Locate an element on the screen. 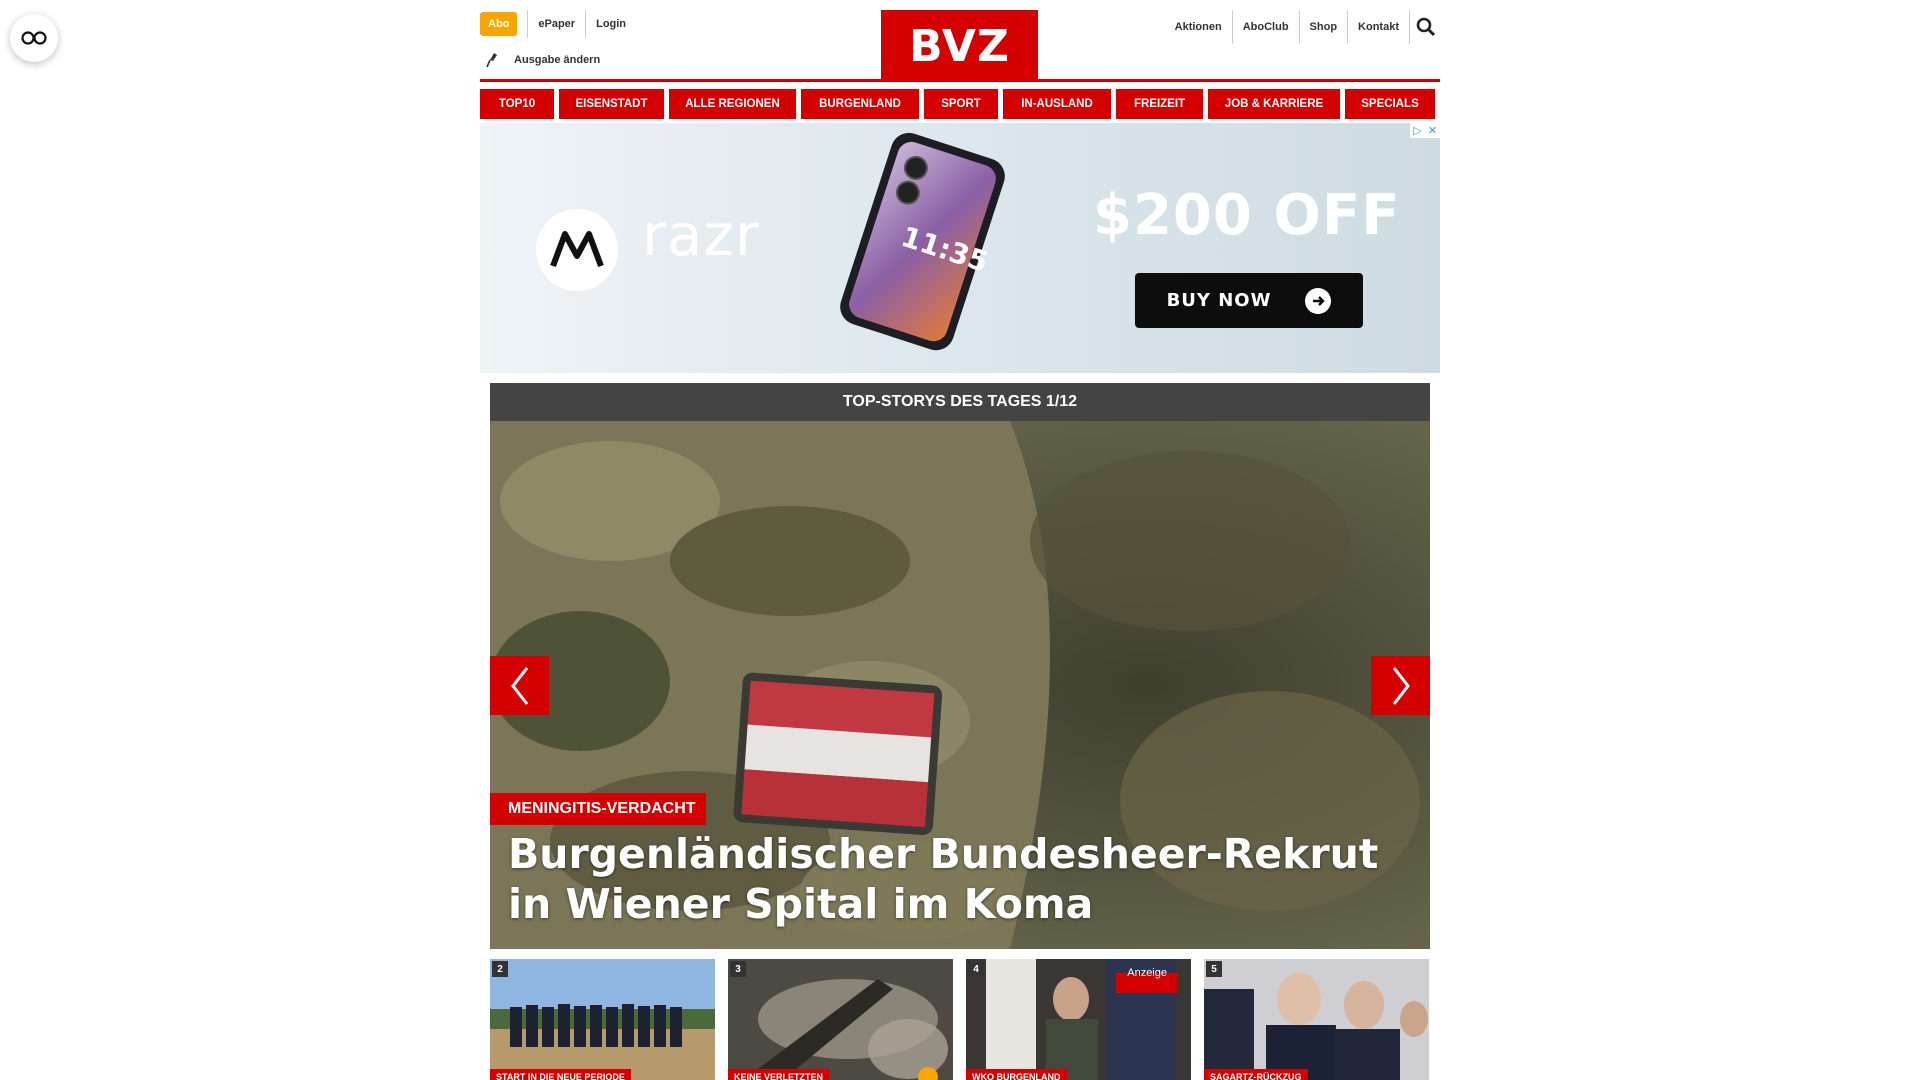  top-right-links: Aktionen AboClub Shop Kontakt is located at coordinates (1302, 27).